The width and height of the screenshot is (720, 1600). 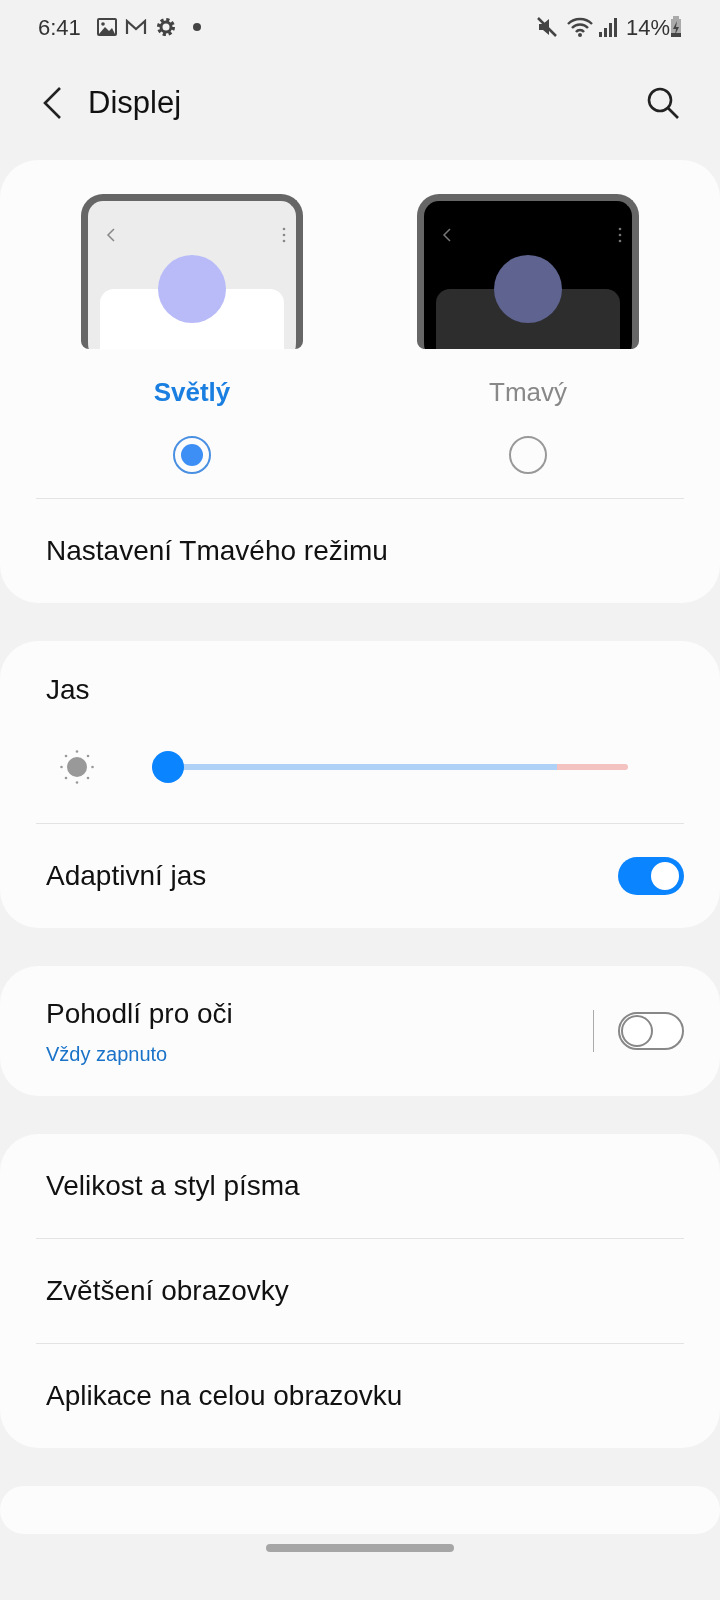 I want to click on brightness-slider, so click(x=390, y=767).